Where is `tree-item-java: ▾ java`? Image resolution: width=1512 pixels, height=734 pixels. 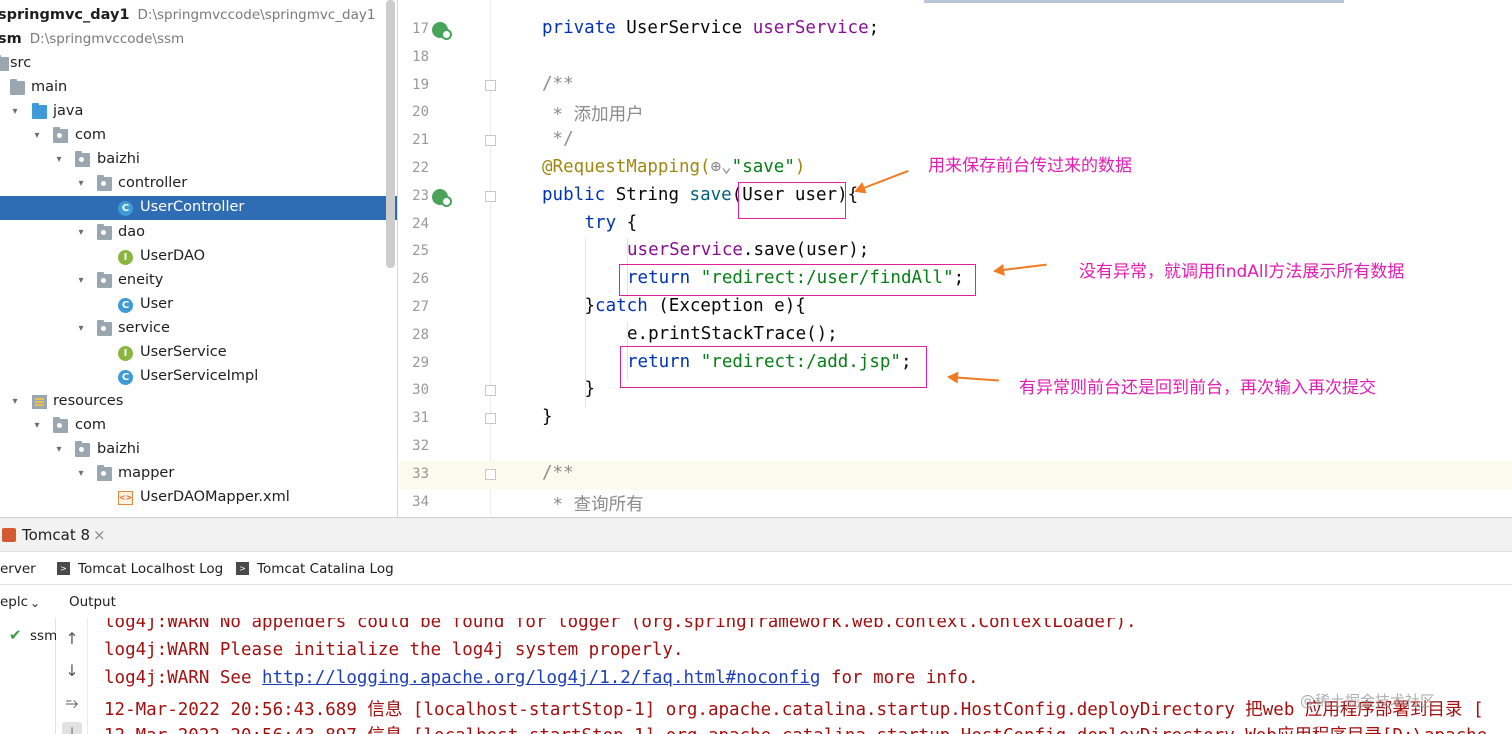 tree-item-java: ▾ java is located at coordinates (198, 112).